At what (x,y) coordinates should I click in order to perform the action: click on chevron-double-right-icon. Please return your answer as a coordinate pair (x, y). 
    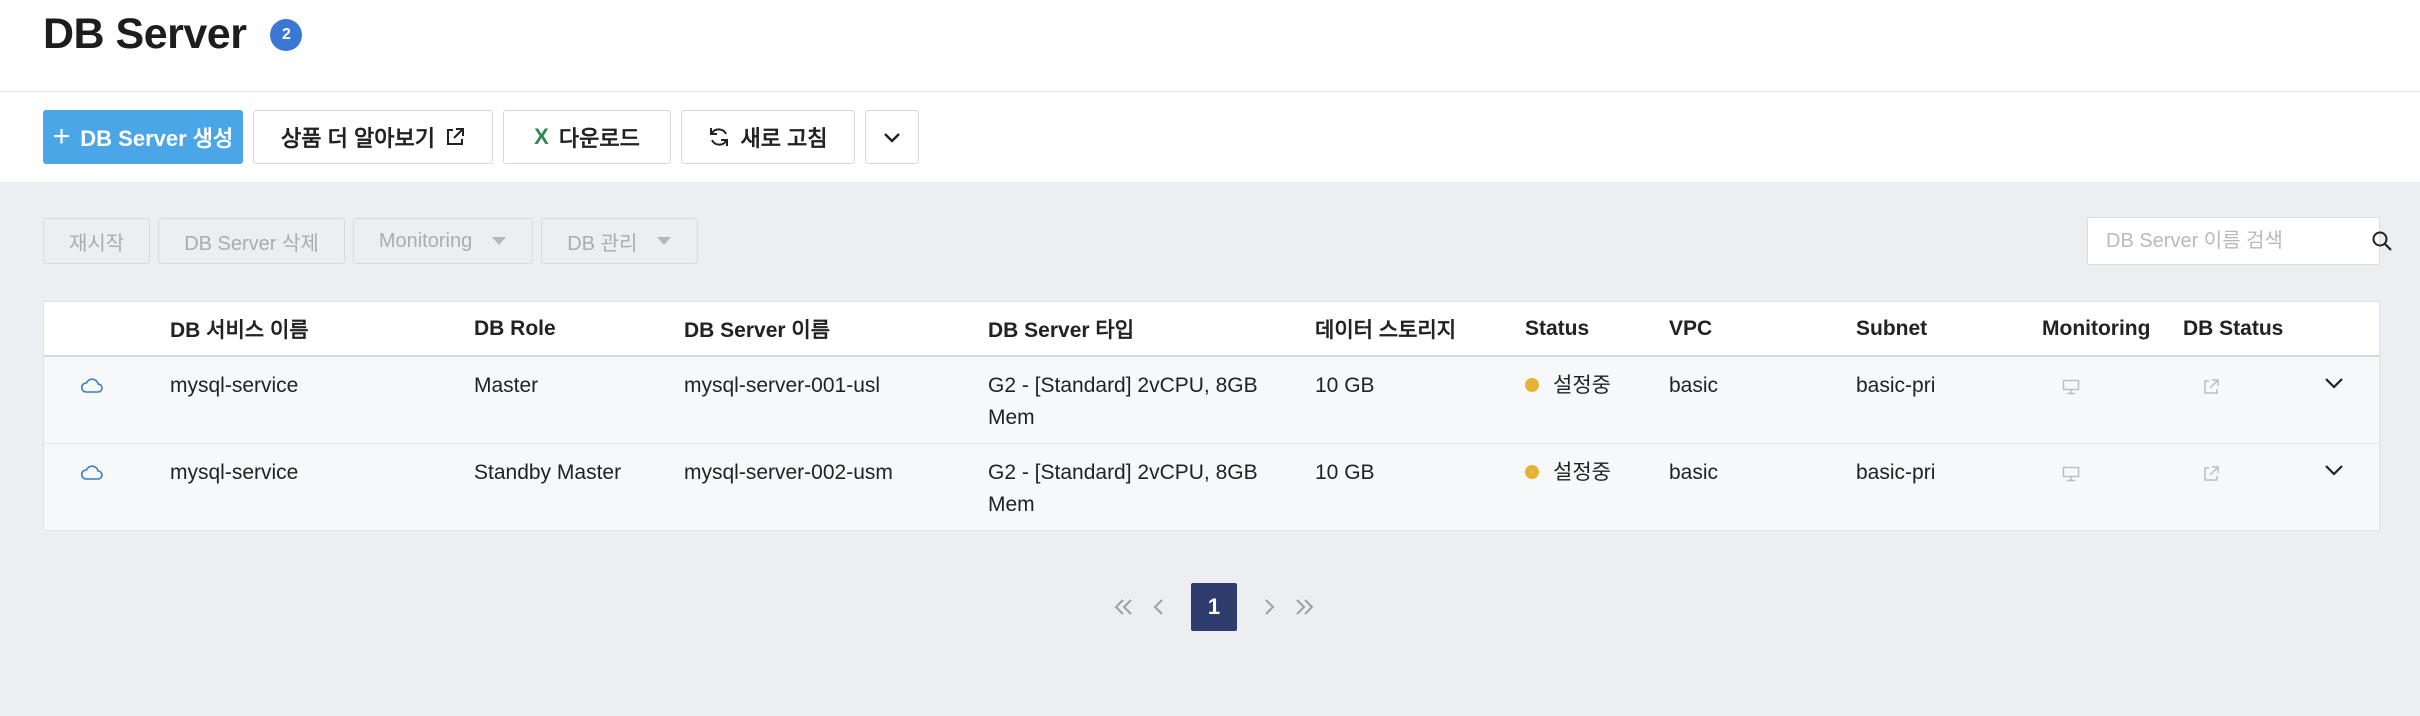
    Looking at the image, I should click on (1305, 607).